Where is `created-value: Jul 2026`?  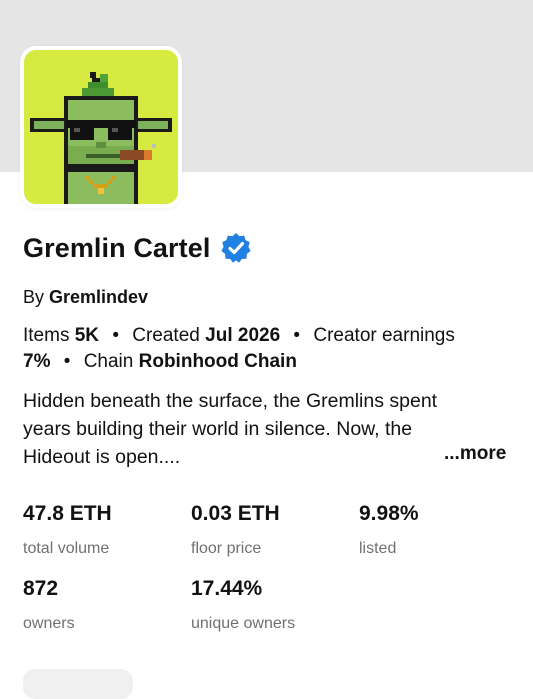
created-value: Jul 2026 is located at coordinates (243, 335).